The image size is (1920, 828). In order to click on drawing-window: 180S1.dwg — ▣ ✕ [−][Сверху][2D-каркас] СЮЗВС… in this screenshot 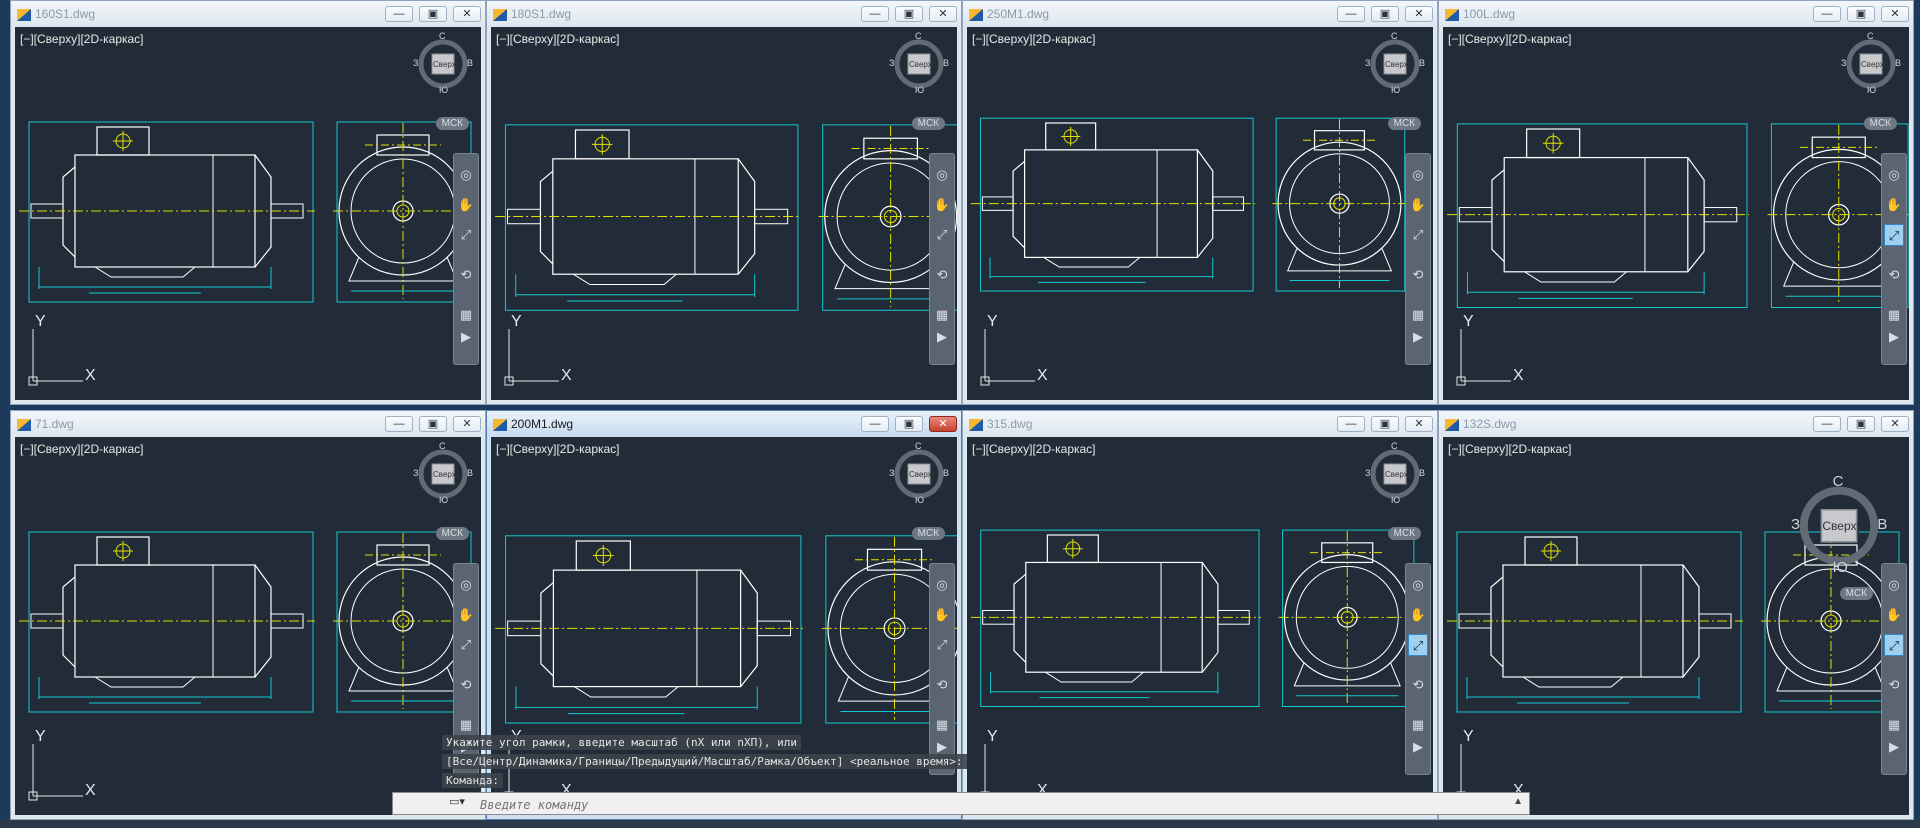, I will do `click(724, 202)`.